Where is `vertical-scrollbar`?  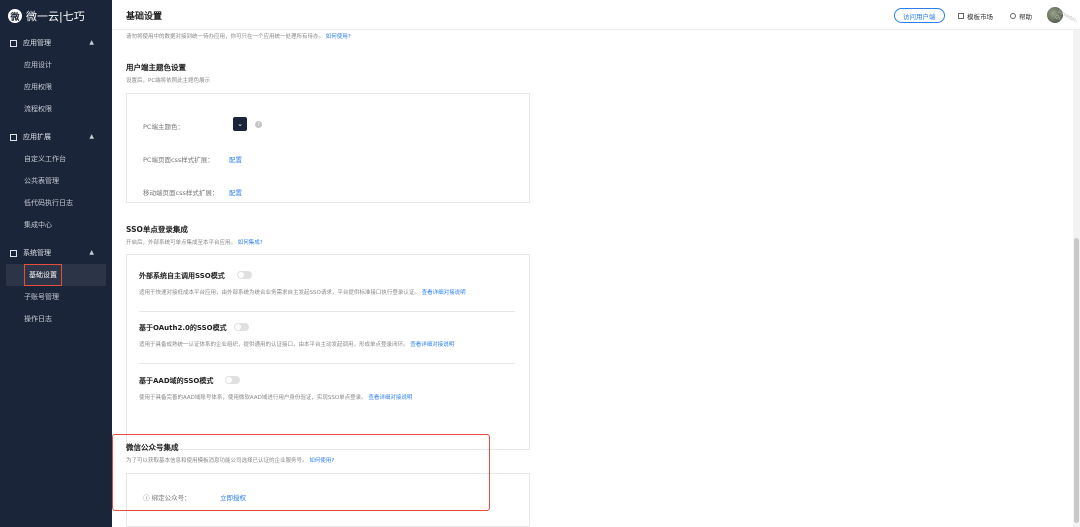
vertical-scrollbar is located at coordinates (1076, 278).